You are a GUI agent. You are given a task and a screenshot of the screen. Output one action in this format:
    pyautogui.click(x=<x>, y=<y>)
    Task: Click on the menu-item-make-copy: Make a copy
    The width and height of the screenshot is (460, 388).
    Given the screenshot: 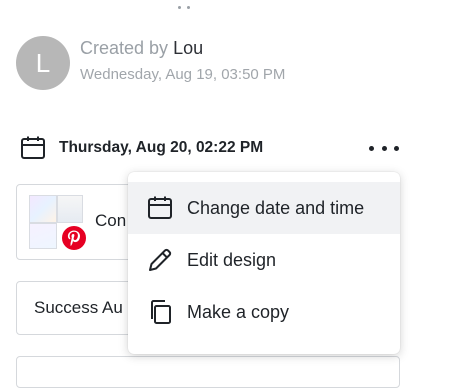 What is the action you would take?
    pyautogui.click(x=264, y=312)
    